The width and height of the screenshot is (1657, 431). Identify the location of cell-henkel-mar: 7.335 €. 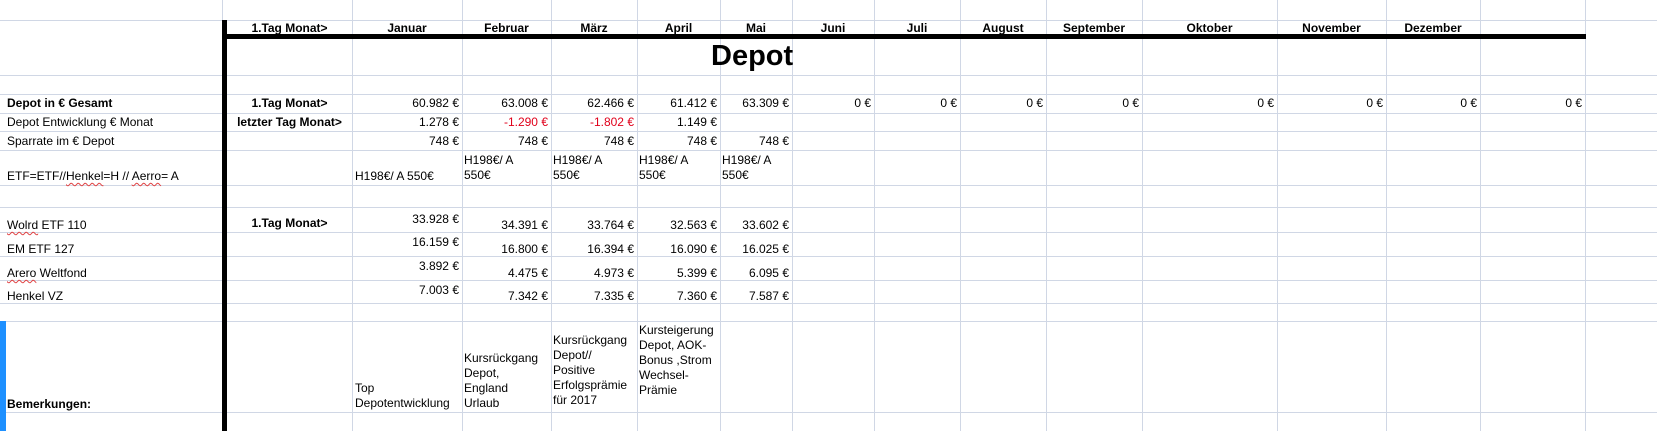
(592, 296).